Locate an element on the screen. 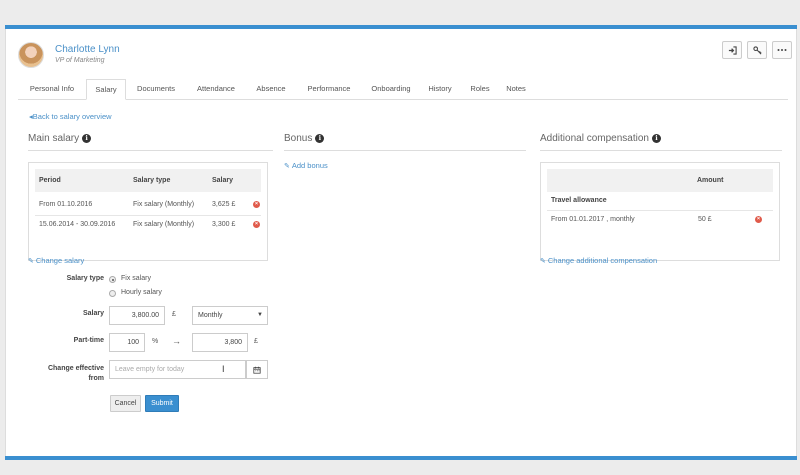 Image resolution: width=800 pixels, height=475 pixels. login-icon is located at coordinates (732, 50).